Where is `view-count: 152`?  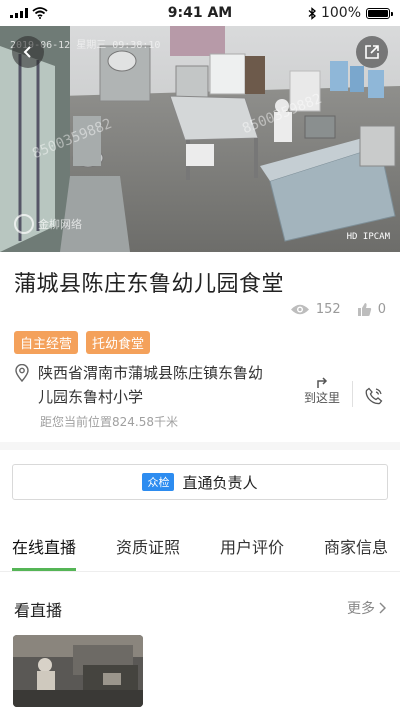 view-count: 152 is located at coordinates (328, 309).